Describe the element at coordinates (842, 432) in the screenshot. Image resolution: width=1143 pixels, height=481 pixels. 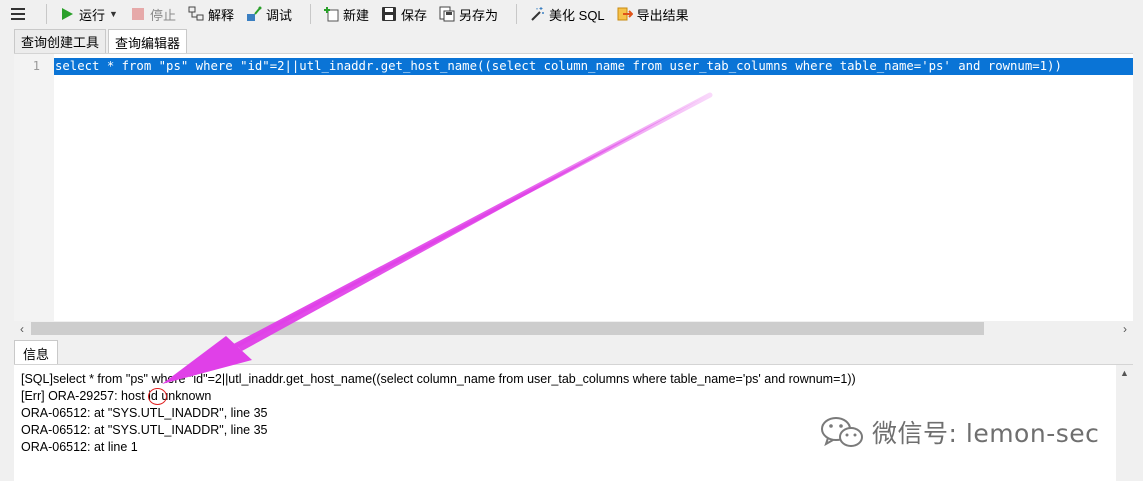
I see `wechat-icon` at that location.